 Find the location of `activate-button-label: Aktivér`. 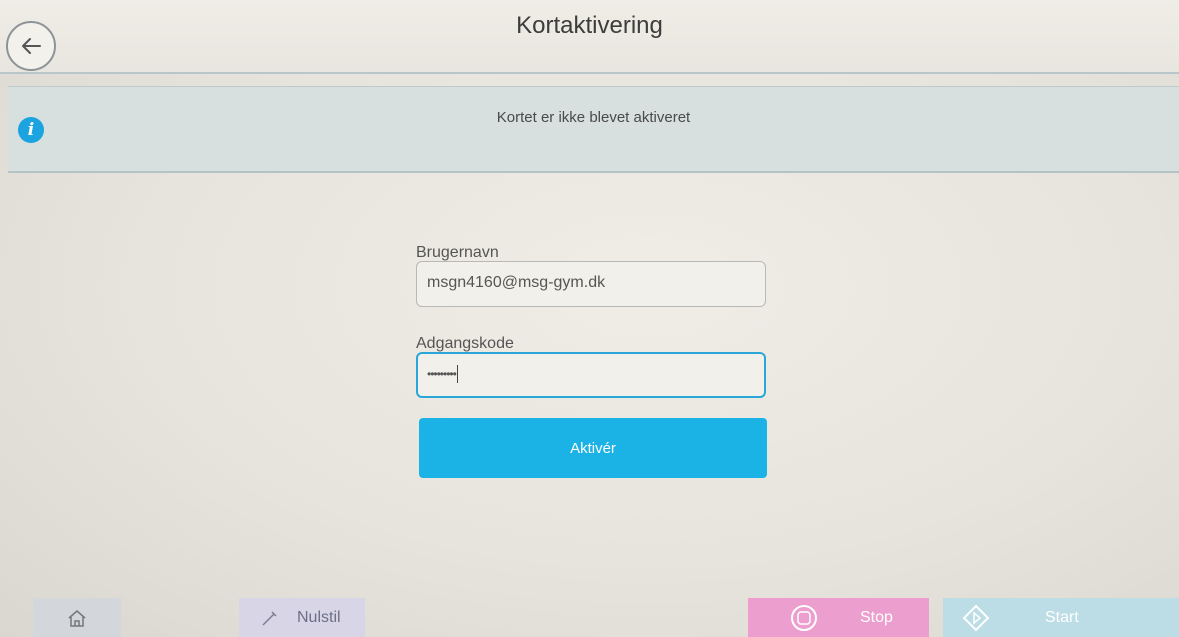

activate-button-label: Aktivér is located at coordinates (593, 448).